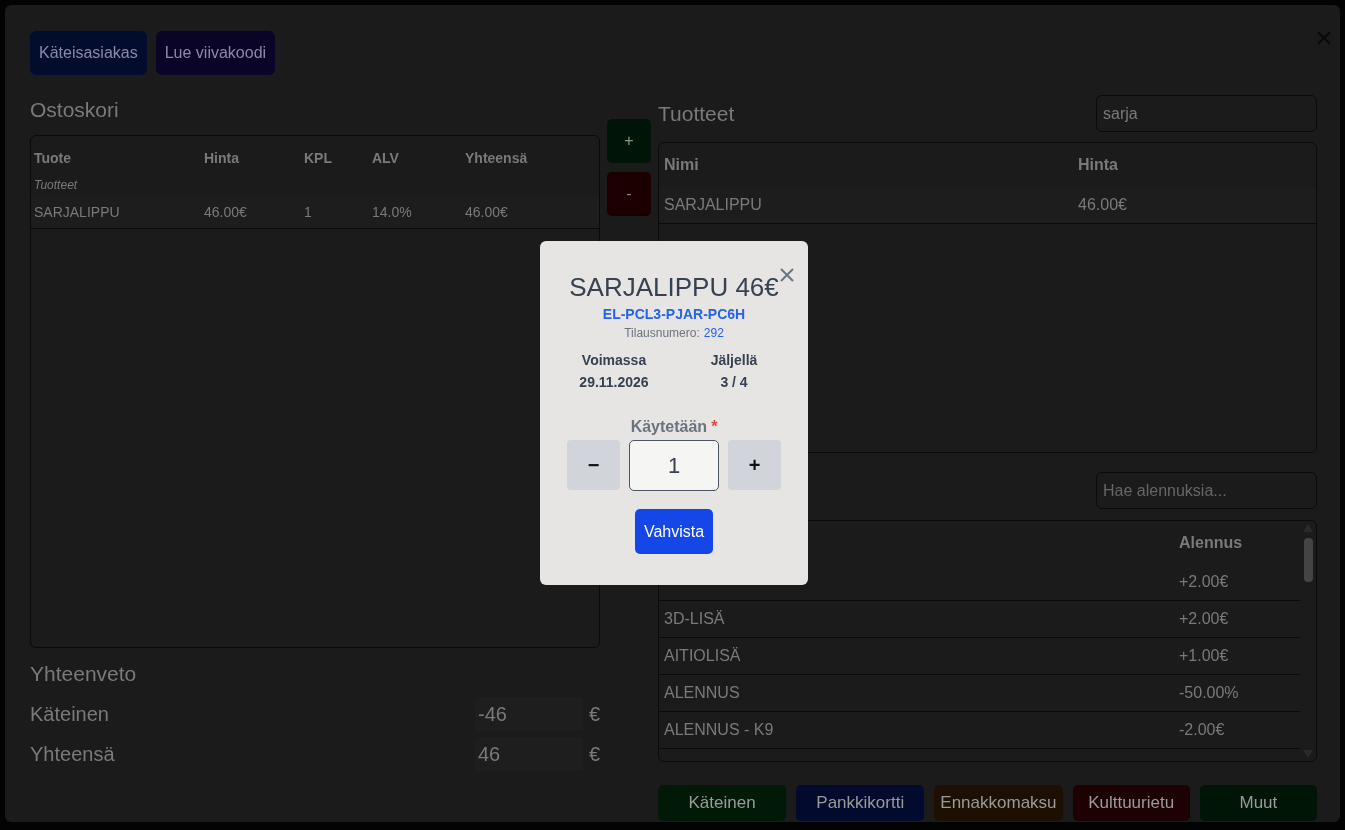  Describe the element at coordinates (56, 186) in the screenshot. I see `group-label: Tuotteet` at that location.